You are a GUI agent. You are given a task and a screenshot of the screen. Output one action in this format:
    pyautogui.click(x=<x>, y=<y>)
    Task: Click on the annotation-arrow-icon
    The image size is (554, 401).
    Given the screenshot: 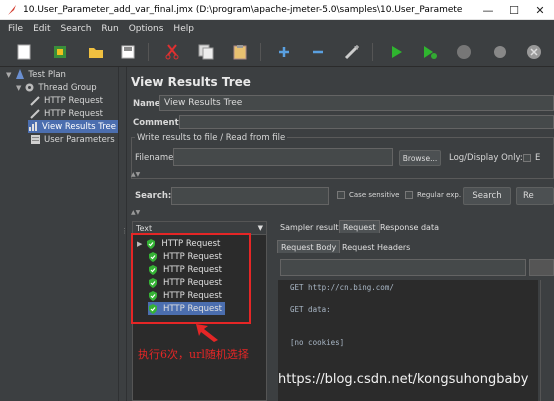 What is the action you would take?
    pyautogui.click(x=207, y=333)
    